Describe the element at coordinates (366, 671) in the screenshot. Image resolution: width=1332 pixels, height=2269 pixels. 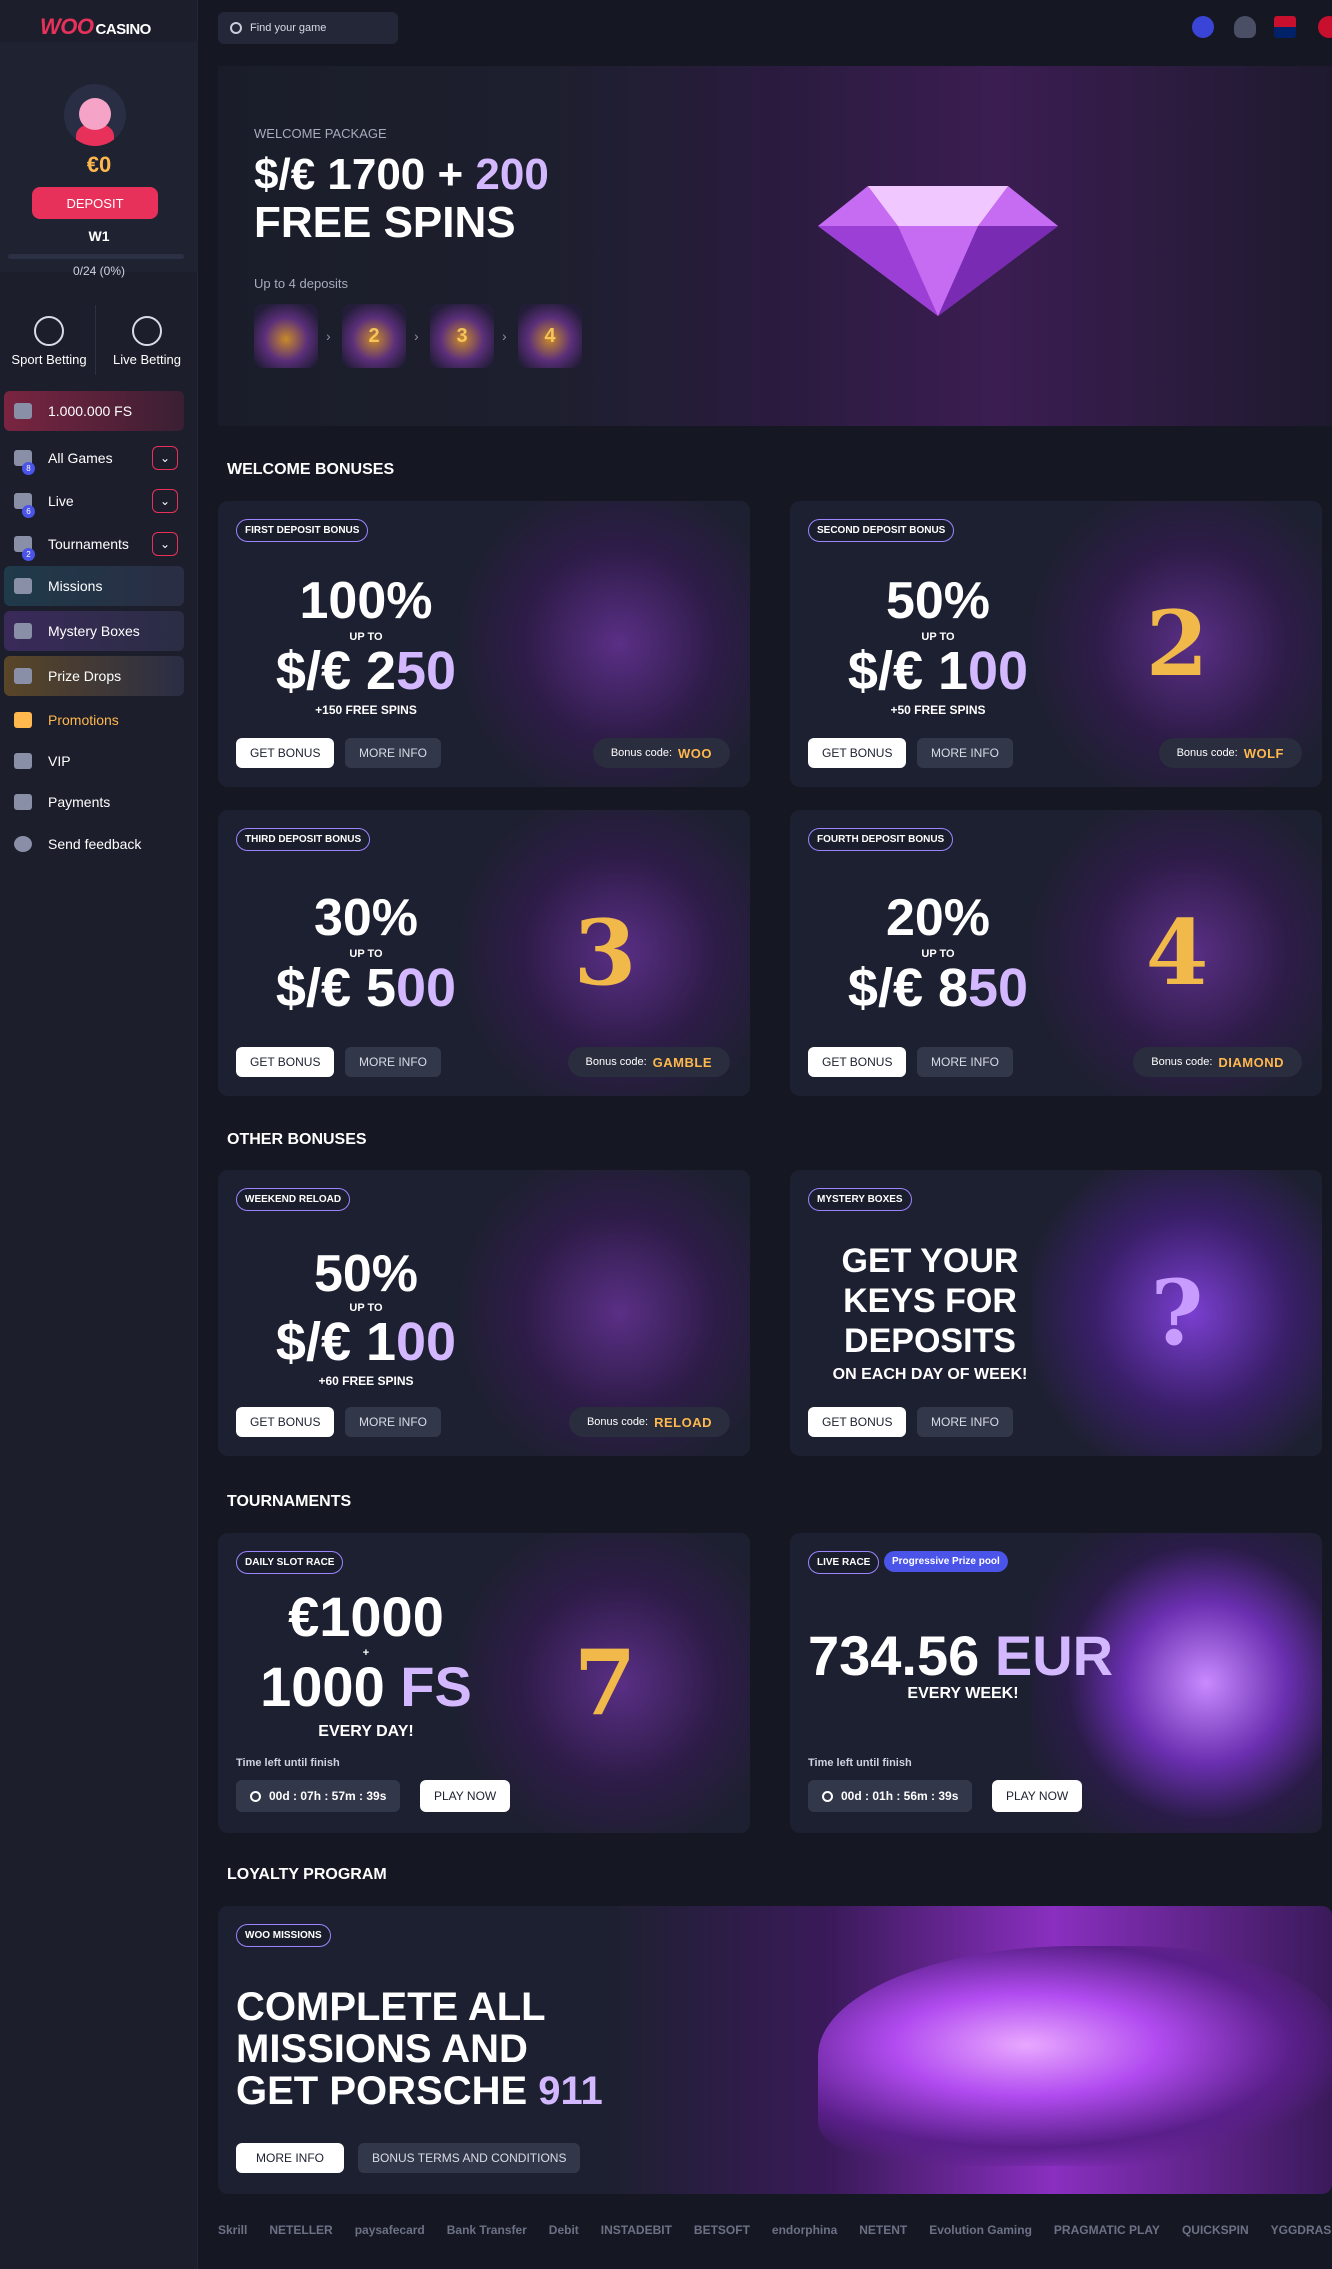
I see `bonus-amount: $/€ 250` at that location.